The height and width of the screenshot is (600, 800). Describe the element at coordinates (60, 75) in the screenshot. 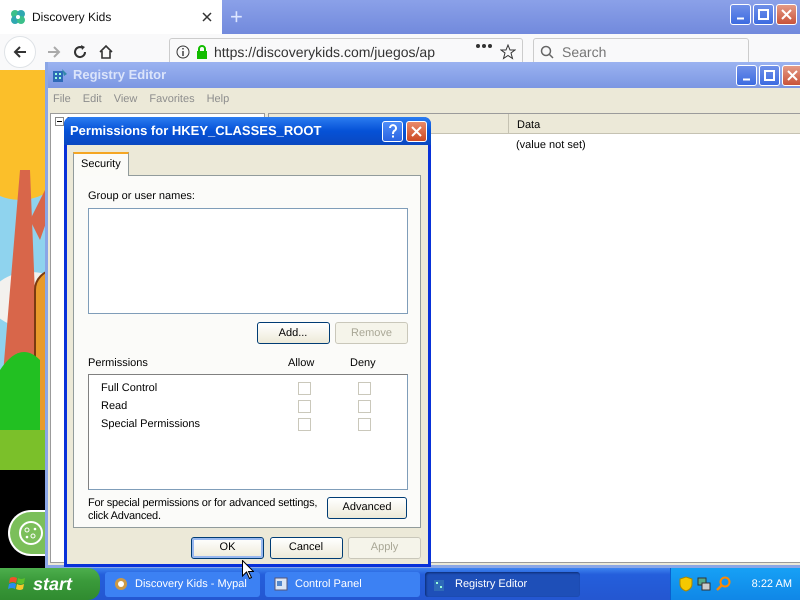

I see `registry-icon` at that location.